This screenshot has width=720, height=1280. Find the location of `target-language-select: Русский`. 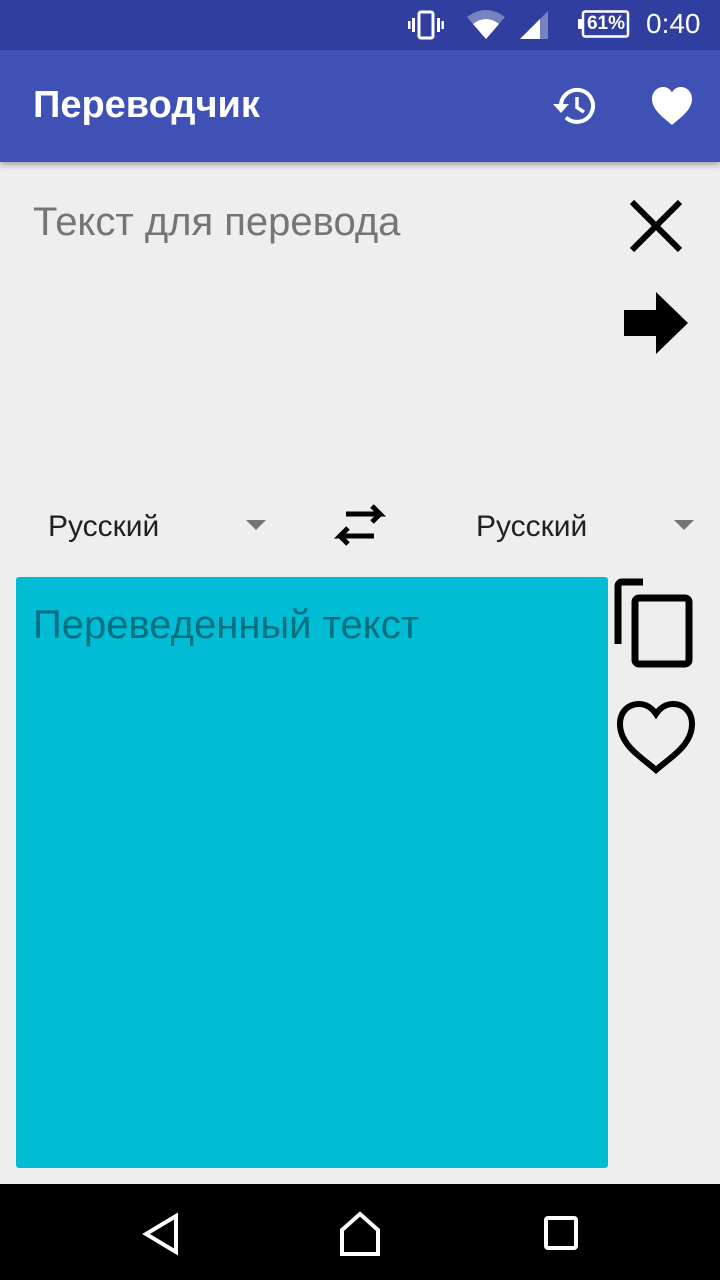

target-language-select: Русский is located at coordinates (583, 528).